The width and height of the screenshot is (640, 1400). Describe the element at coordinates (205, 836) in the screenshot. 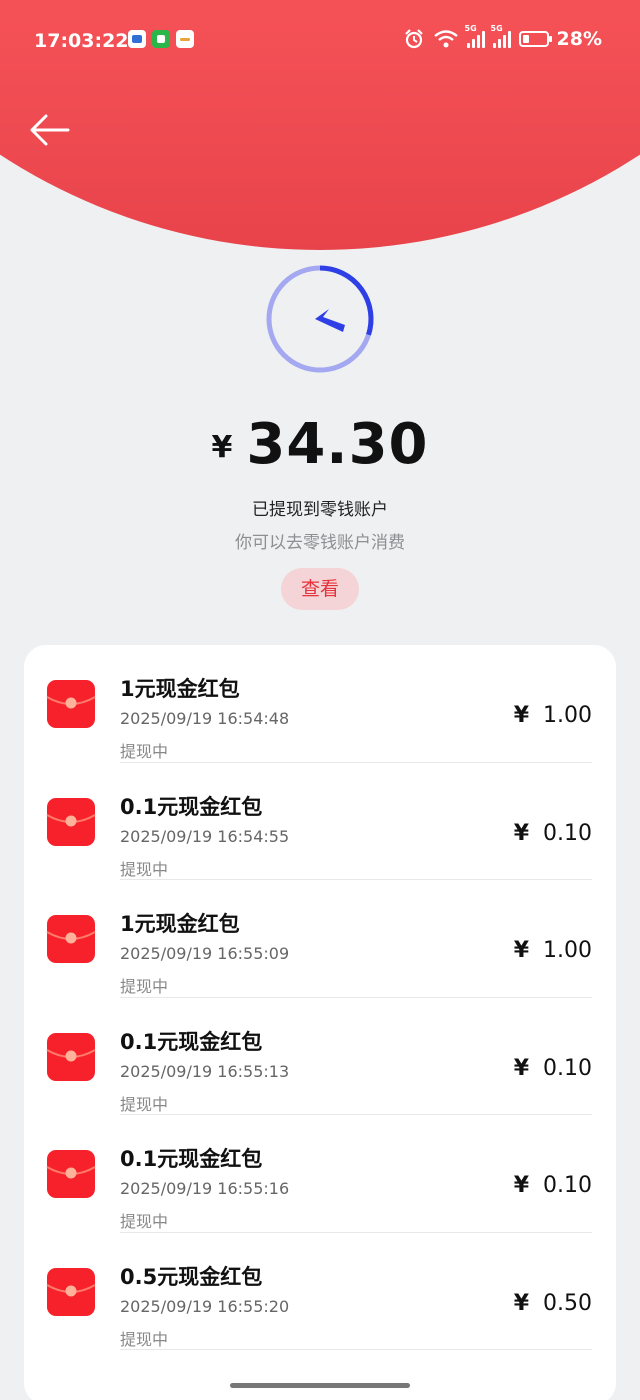

I see `record-time: 2025/09/19 16:54:55` at that location.